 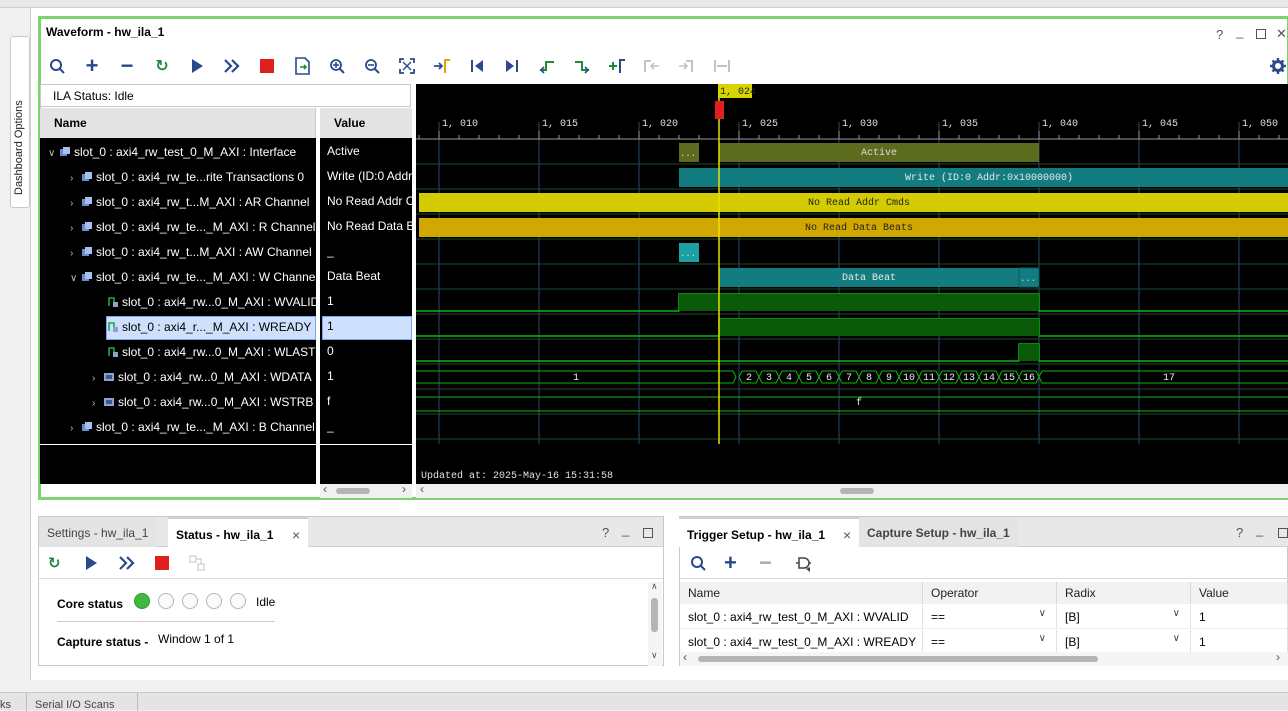 What do you see at coordinates (189, 202) in the screenshot?
I see `signal-row-ar-channel: › slot_0 : axi4_rw_t...M_AXI : AR Channel` at bounding box center [189, 202].